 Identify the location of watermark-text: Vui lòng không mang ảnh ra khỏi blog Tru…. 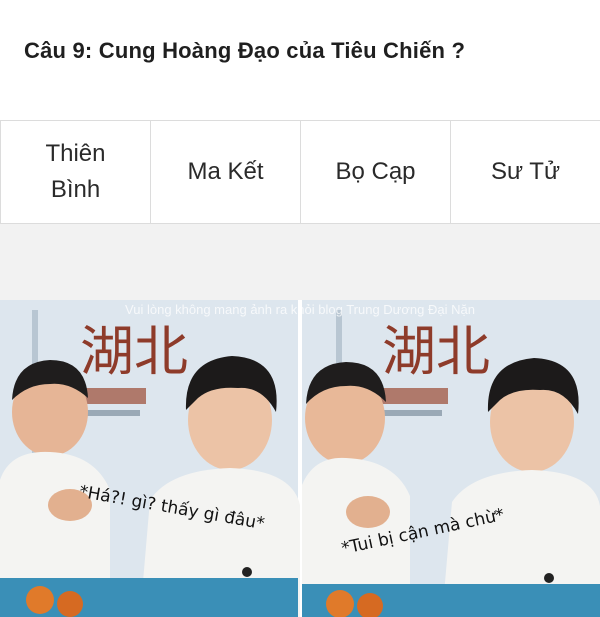
(300, 309).